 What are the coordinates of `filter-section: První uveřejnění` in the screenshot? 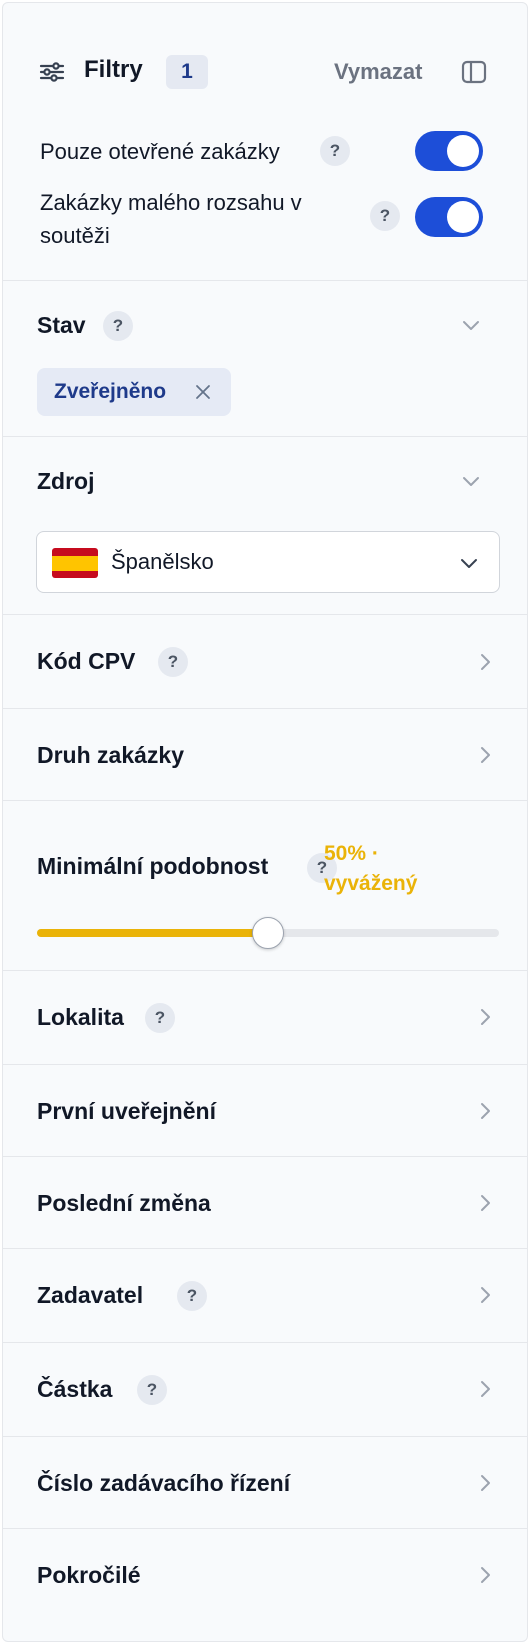 It's located at (265, 1111).